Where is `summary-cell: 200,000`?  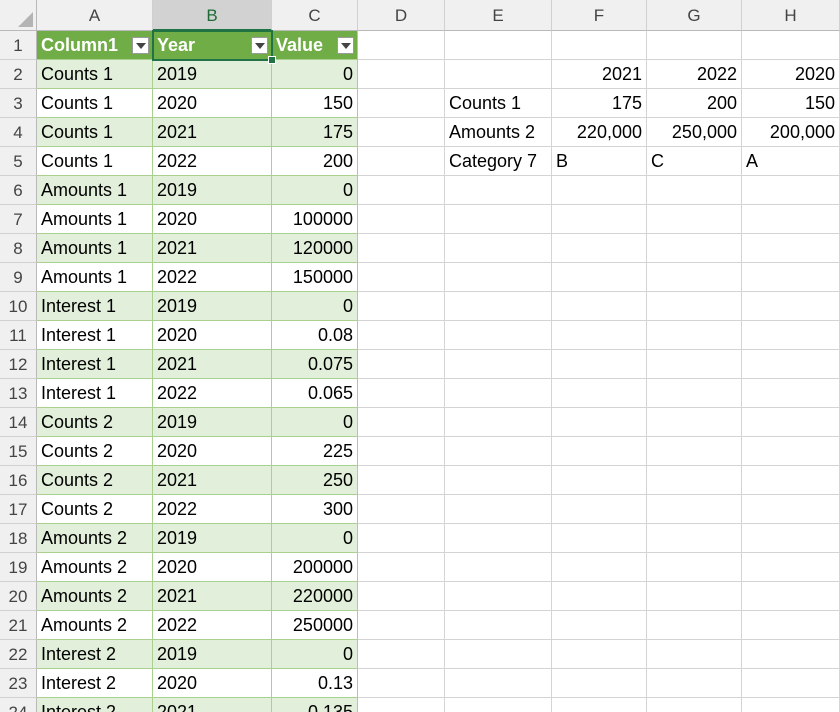
summary-cell: 200,000 is located at coordinates (791, 132).